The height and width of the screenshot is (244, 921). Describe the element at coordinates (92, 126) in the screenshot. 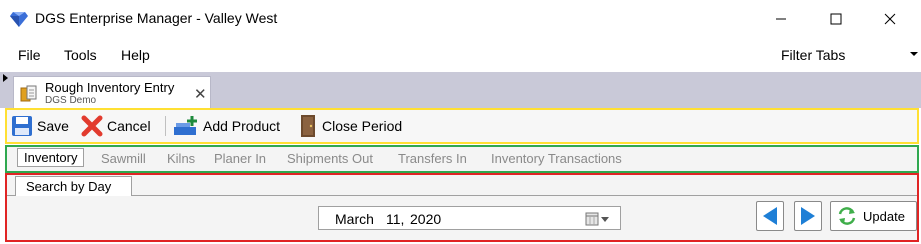

I see `cancel-x-icon` at that location.